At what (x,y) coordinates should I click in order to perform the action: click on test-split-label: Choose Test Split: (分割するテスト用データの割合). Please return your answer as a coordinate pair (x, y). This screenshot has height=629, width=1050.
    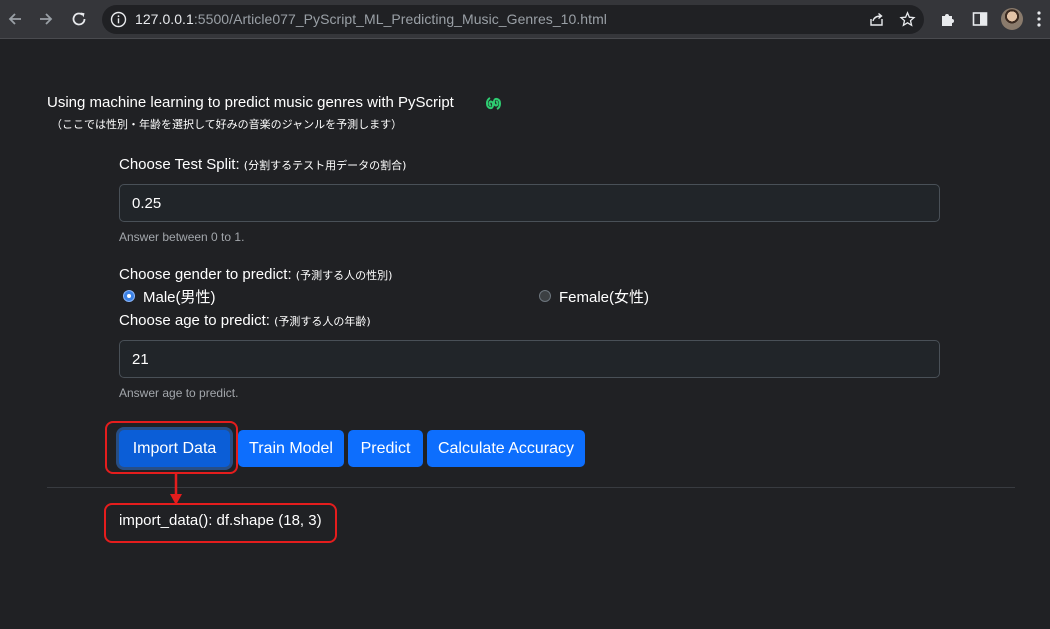
    Looking at the image, I should click on (262, 164).